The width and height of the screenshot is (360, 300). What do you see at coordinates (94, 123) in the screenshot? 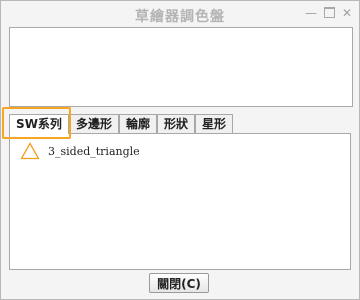
I see `tab-polygons: 多邊形` at bounding box center [94, 123].